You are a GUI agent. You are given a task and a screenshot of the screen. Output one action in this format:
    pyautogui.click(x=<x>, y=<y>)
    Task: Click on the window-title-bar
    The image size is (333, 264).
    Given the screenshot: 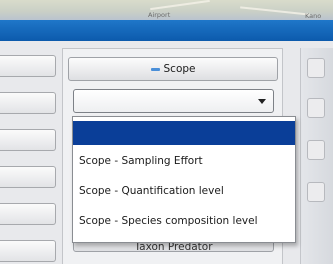 What is the action you would take?
    pyautogui.click(x=166, y=30)
    